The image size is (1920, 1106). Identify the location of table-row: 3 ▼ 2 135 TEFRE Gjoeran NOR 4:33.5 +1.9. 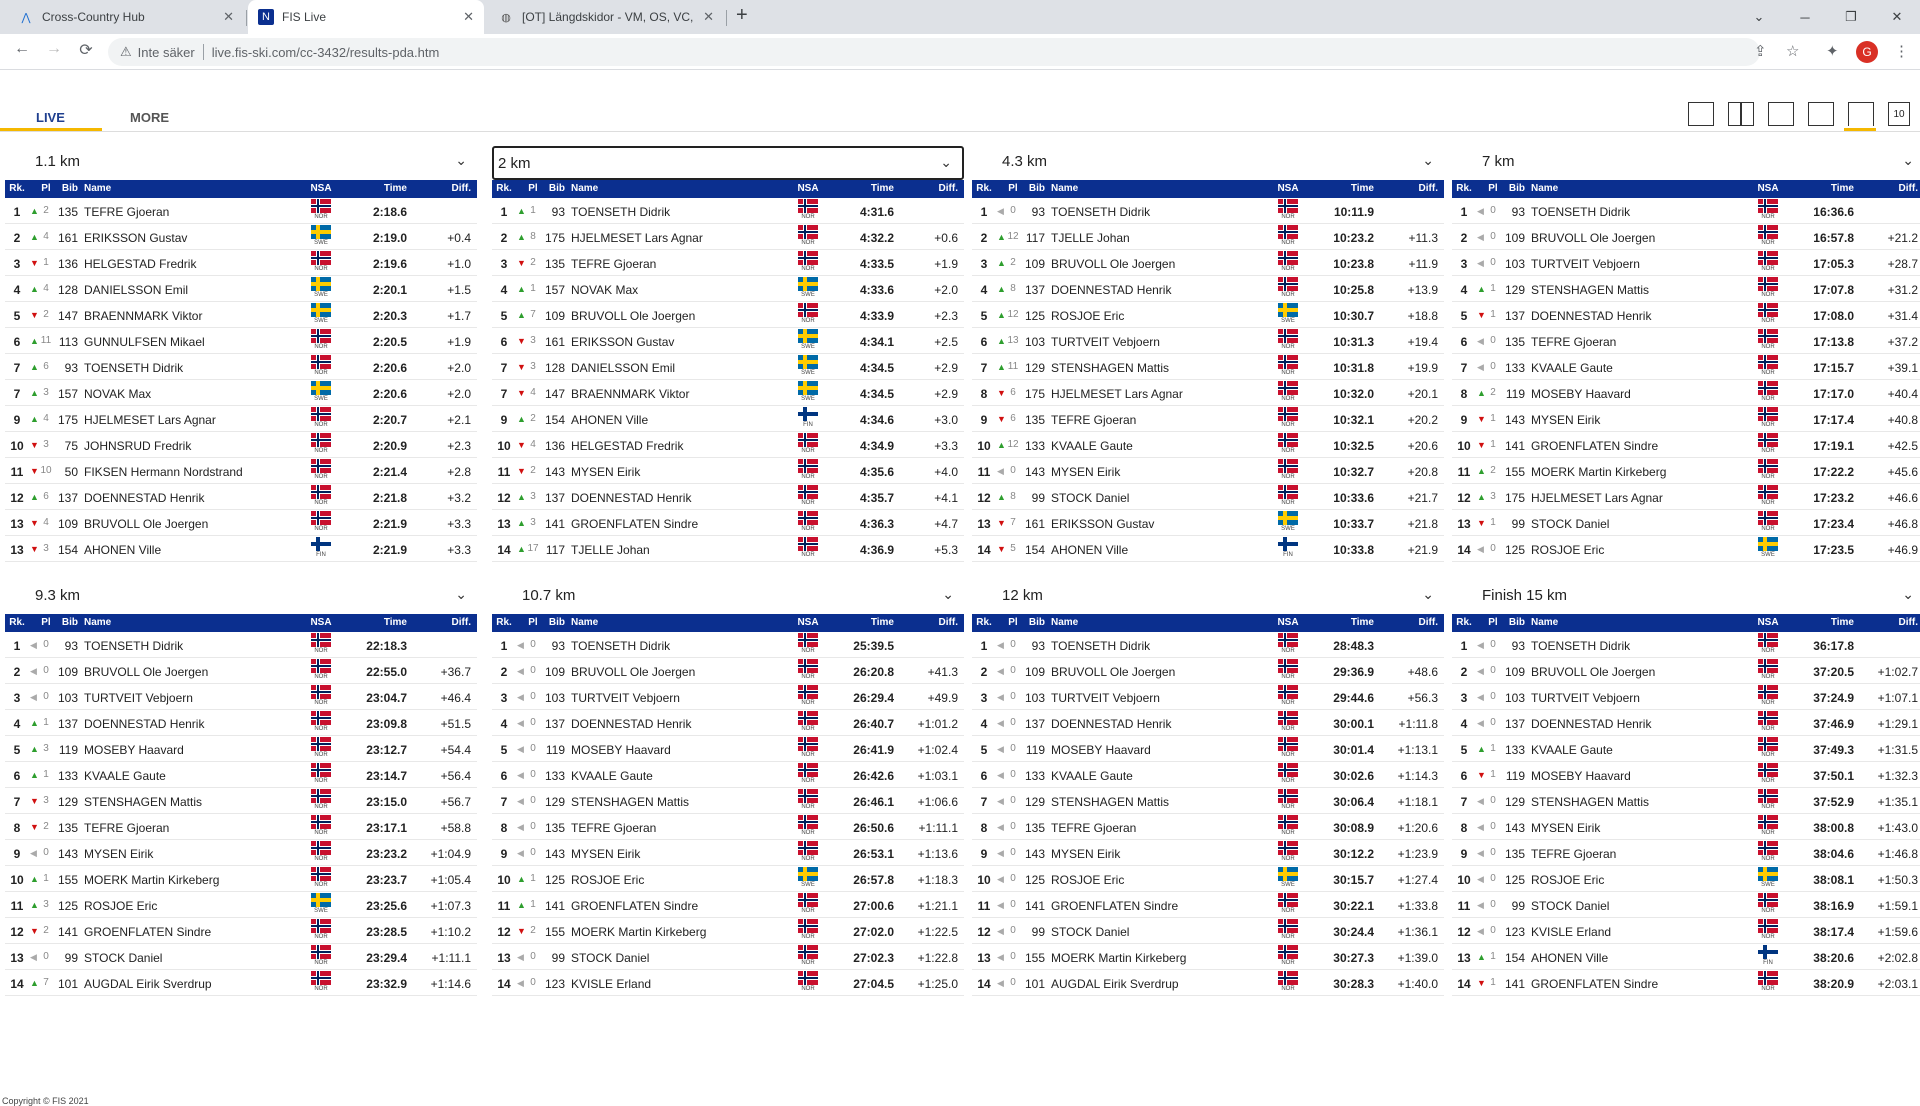
(728, 263).